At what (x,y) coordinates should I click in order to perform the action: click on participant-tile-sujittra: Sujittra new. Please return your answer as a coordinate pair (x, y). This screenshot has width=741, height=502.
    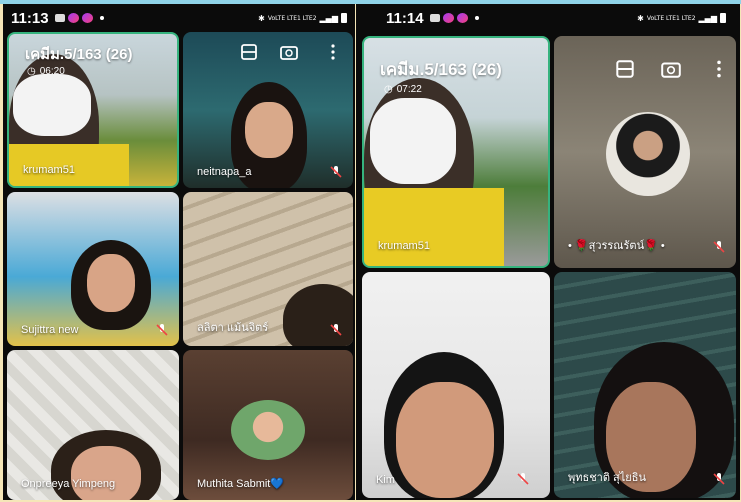
    Looking at the image, I should click on (93, 269).